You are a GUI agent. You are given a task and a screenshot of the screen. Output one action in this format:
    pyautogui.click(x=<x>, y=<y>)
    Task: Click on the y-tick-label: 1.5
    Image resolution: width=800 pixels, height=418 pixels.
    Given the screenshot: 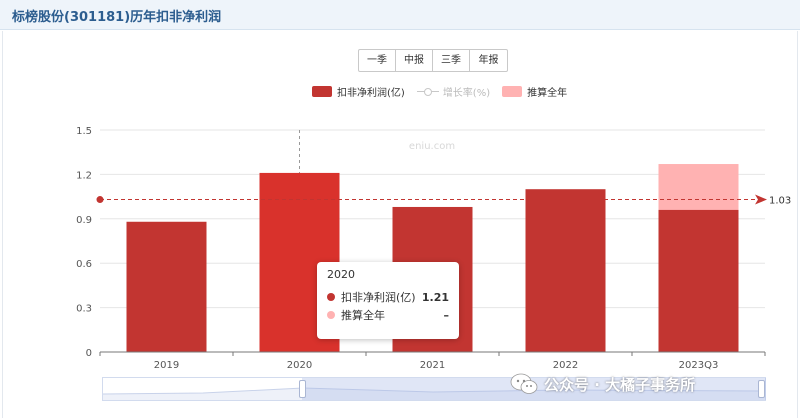 What is the action you would take?
    pyautogui.click(x=84, y=131)
    